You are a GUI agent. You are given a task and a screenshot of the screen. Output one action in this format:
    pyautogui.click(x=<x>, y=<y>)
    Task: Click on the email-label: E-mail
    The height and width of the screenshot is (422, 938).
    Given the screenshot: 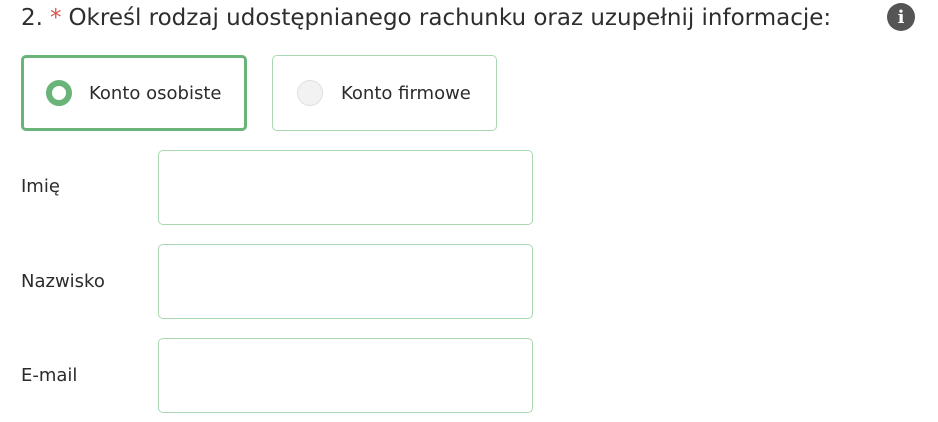 What is the action you would take?
    pyautogui.click(x=49, y=375)
    